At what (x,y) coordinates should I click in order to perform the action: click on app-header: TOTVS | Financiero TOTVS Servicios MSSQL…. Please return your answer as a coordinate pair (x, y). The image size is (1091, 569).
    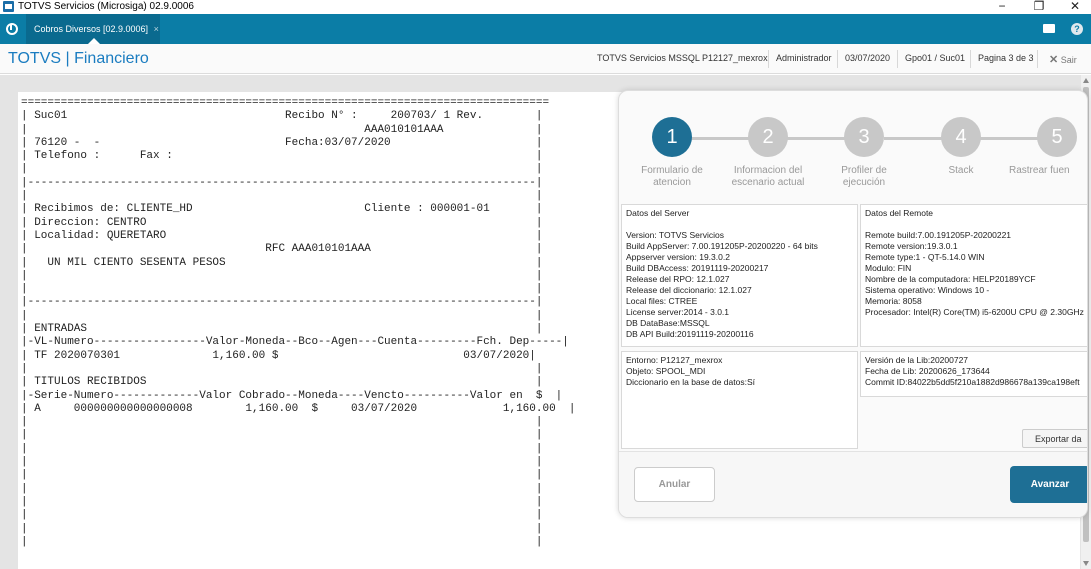
    Looking at the image, I should click on (545, 59).